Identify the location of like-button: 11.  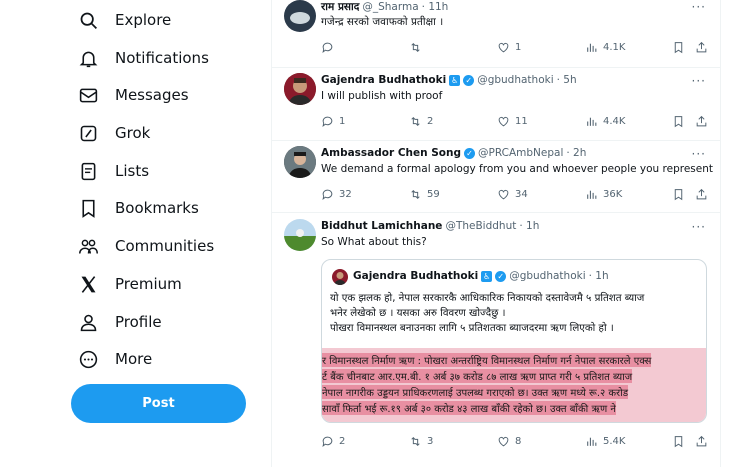
(512, 121).